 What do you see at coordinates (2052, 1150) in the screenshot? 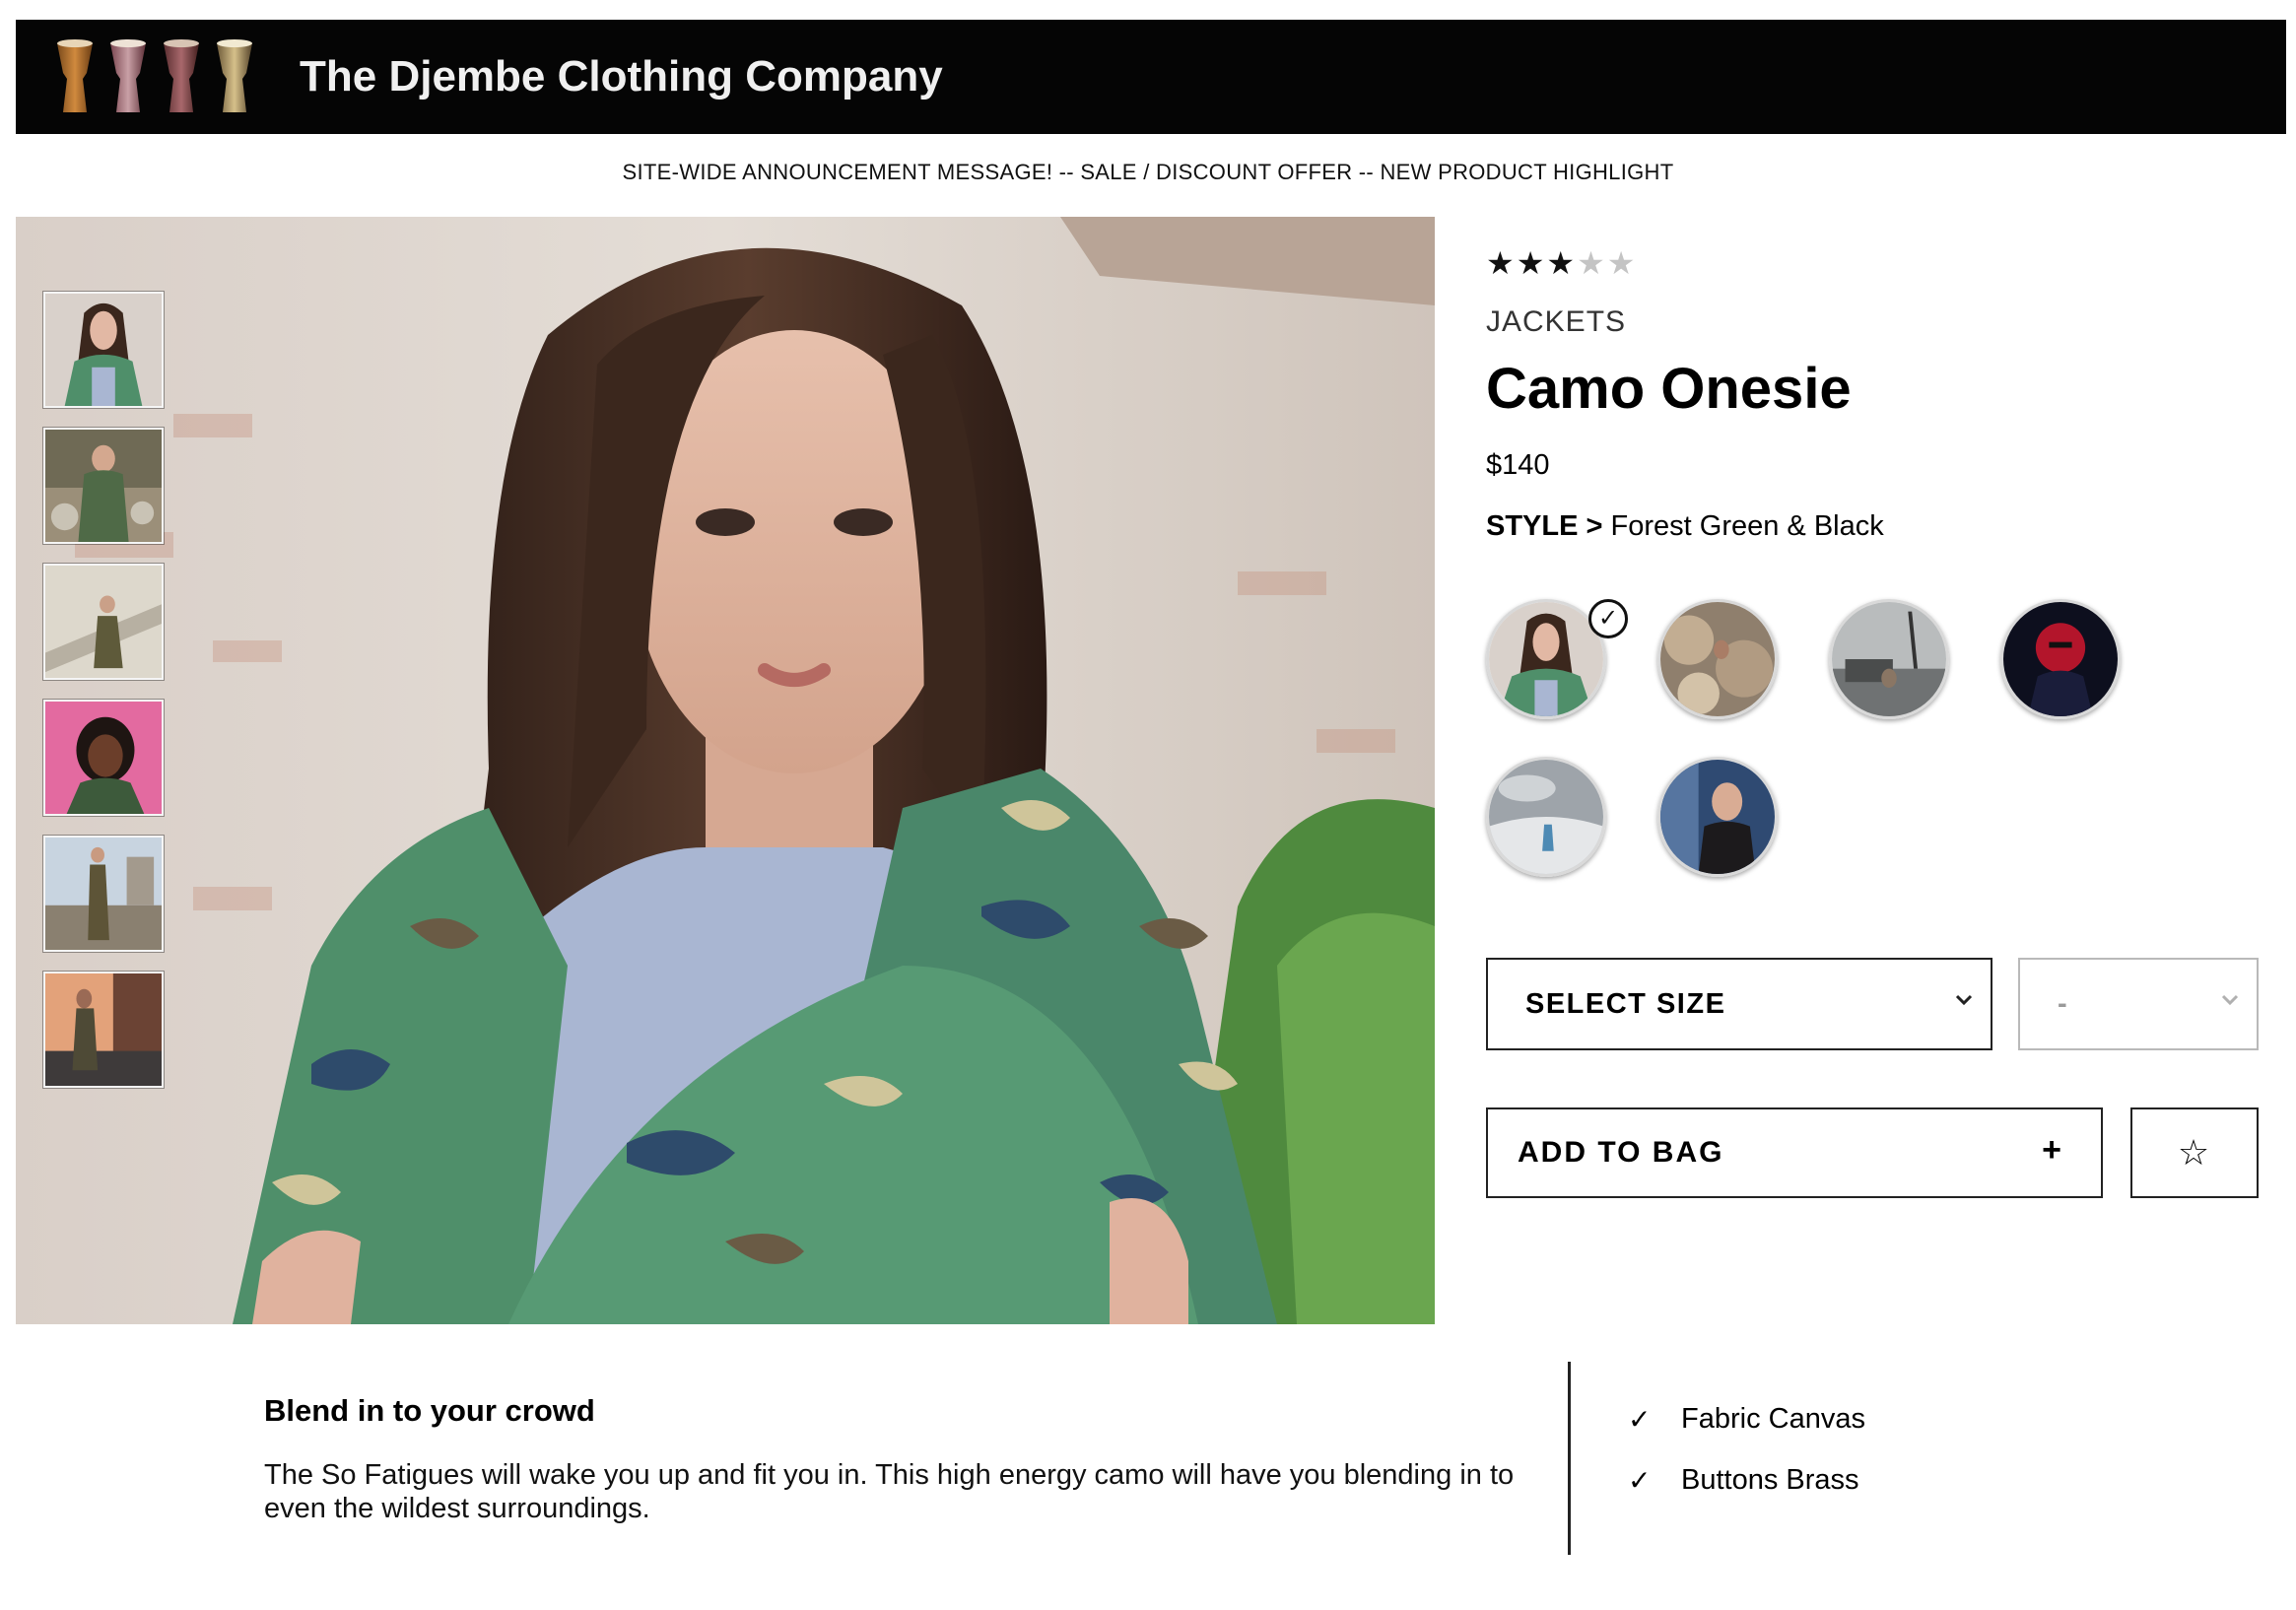
I see `plus-icon: +` at bounding box center [2052, 1150].